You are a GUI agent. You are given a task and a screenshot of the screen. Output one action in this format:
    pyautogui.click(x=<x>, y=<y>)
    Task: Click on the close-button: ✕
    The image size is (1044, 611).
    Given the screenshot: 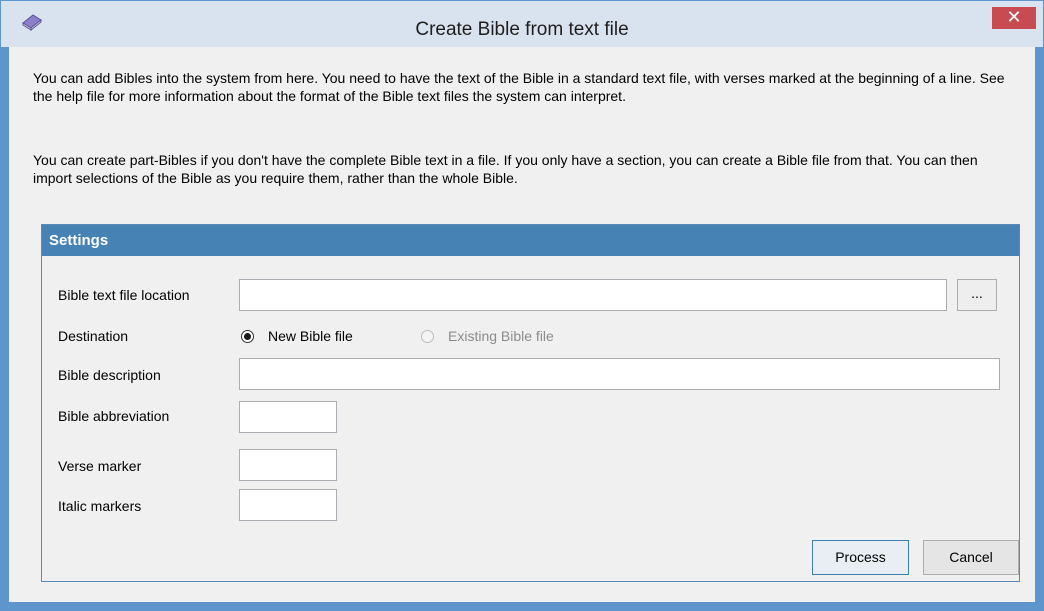 What is the action you would take?
    pyautogui.click(x=1014, y=18)
    